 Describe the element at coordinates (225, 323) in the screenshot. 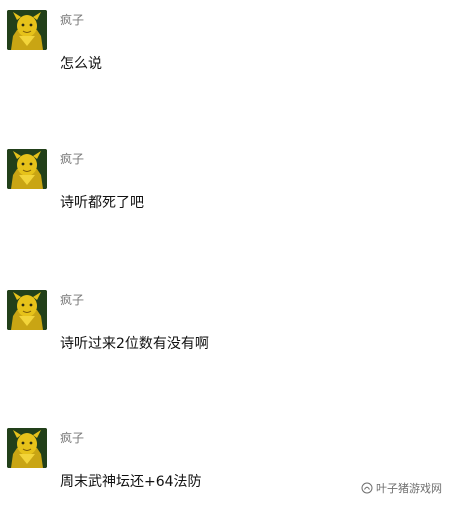

I see `chat-message: 疯子 诗听过来2位数有没有啊` at that location.